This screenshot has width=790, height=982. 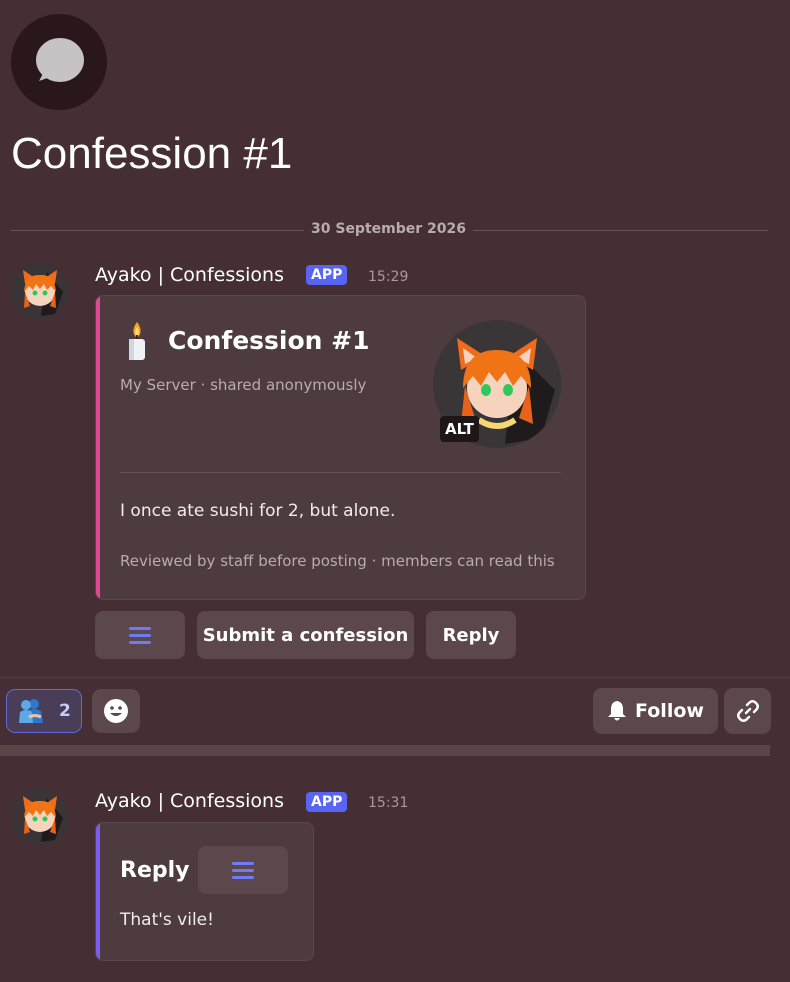 I want to click on thread-separator, so click(x=385, y=750).